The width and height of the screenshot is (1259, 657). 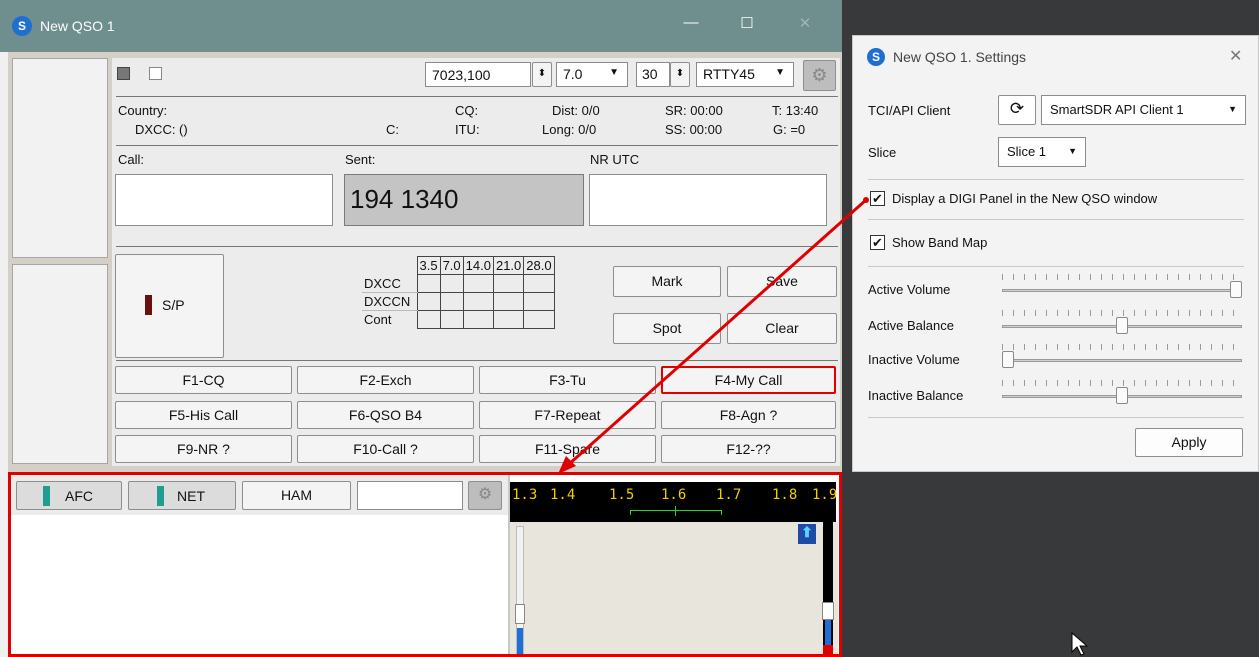 I want to click on arrow-line, so click(x=717, y=332).